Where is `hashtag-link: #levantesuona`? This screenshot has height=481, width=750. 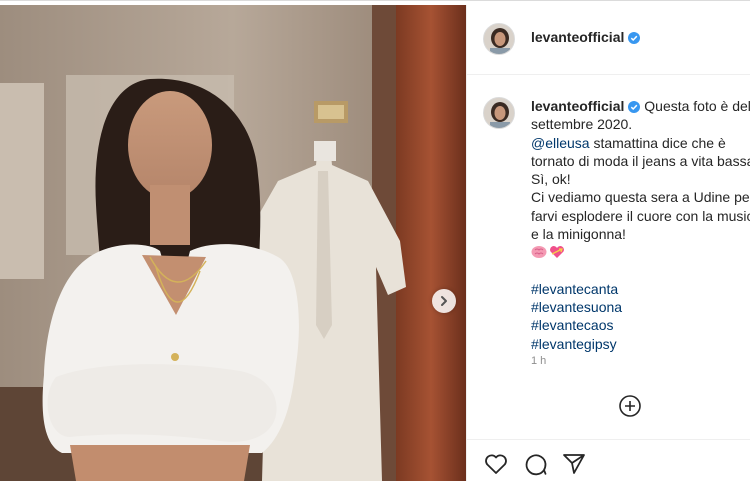
hashtag-link: #levantesuona is located at coordinates (576, 307).